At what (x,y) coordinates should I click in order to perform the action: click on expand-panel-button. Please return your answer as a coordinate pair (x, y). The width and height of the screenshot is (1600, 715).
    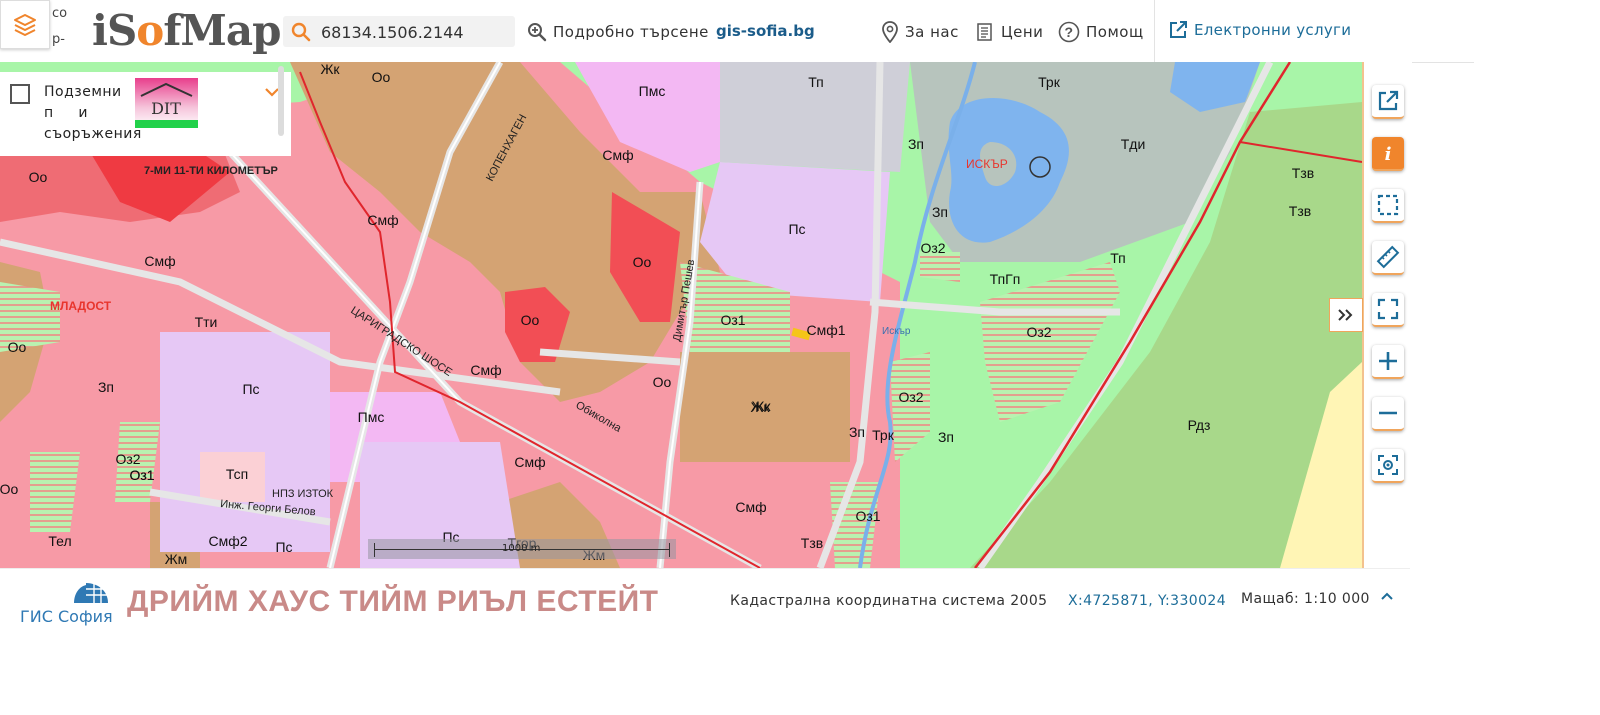
    Looking at the image, I should click on (1346, 315).